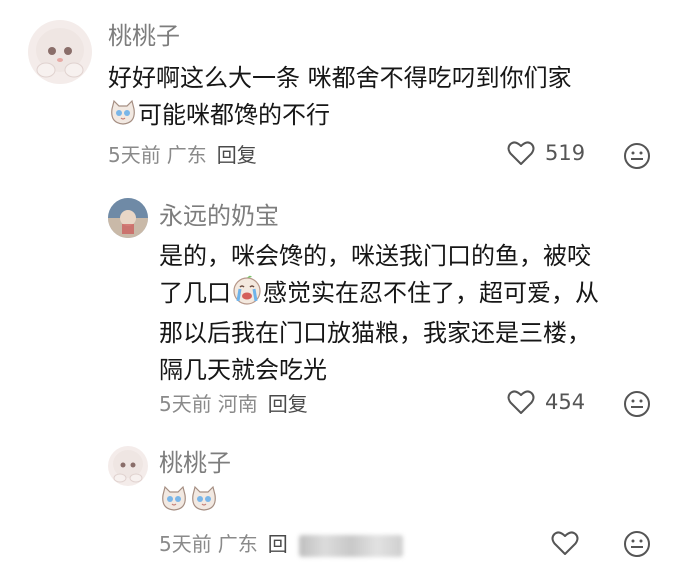  I want to click on comment-meta: 5天前 广东回, so click(223, 544).